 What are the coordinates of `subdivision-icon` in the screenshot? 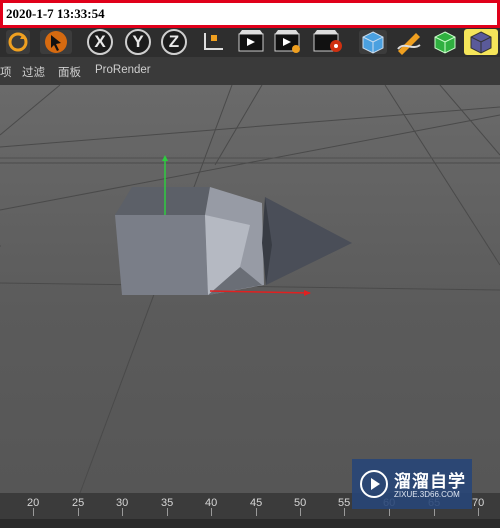 It's located at (445, 42).